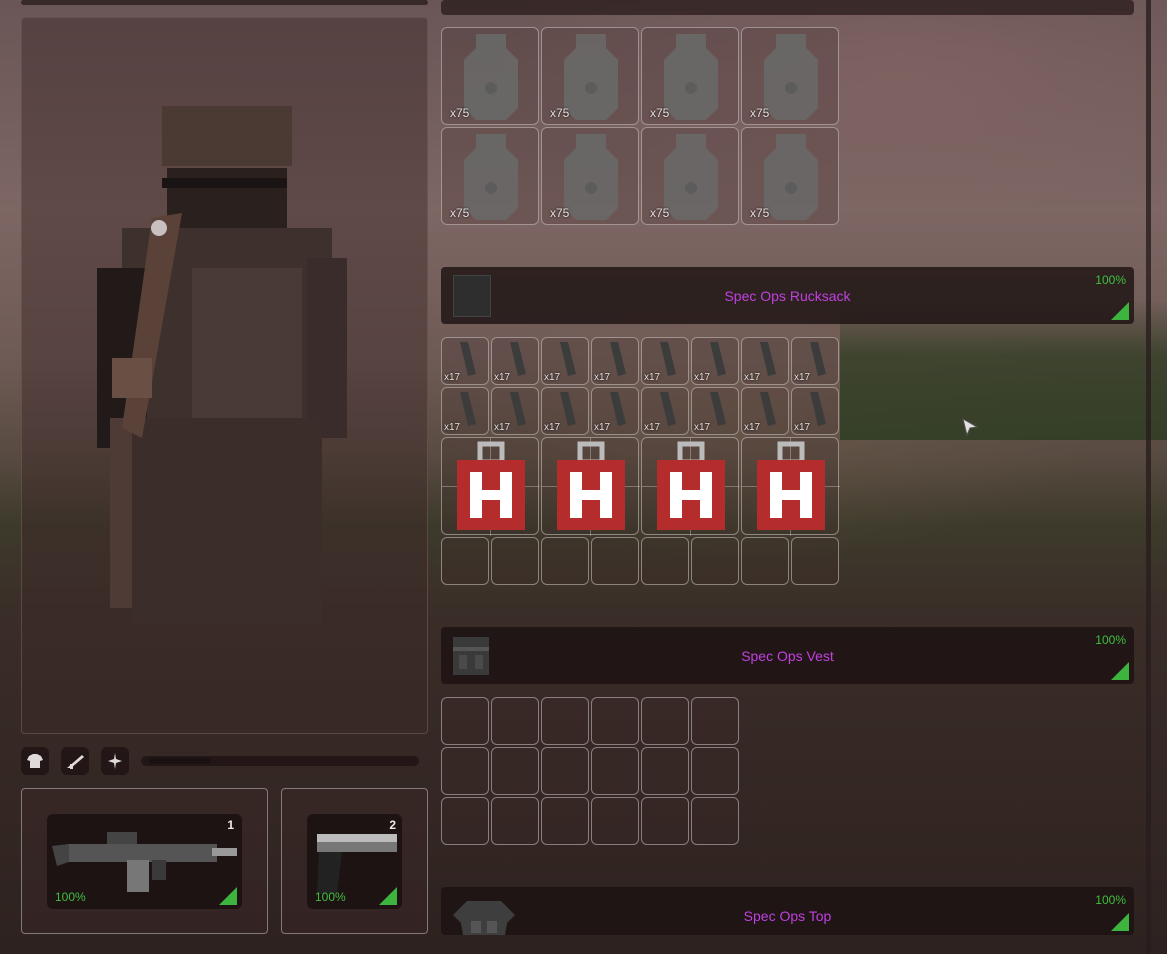 The width and height of the screenshot is (1167, 954). I want to click on vest-header: Spec Ops Vest 100%, so click(787, 655).